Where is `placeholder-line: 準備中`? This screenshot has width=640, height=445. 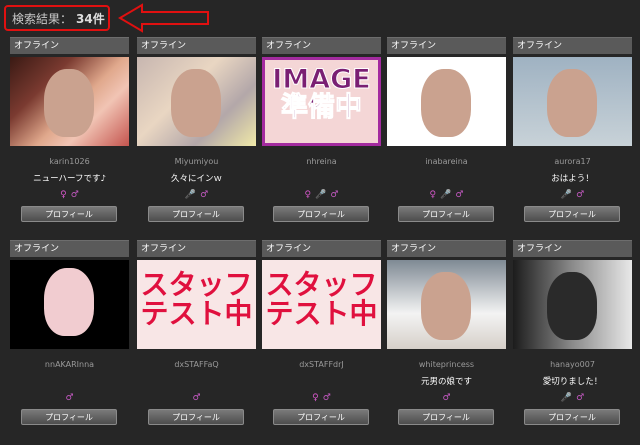
placeholder-line: 準備中 is located at coordinates (322, 108).